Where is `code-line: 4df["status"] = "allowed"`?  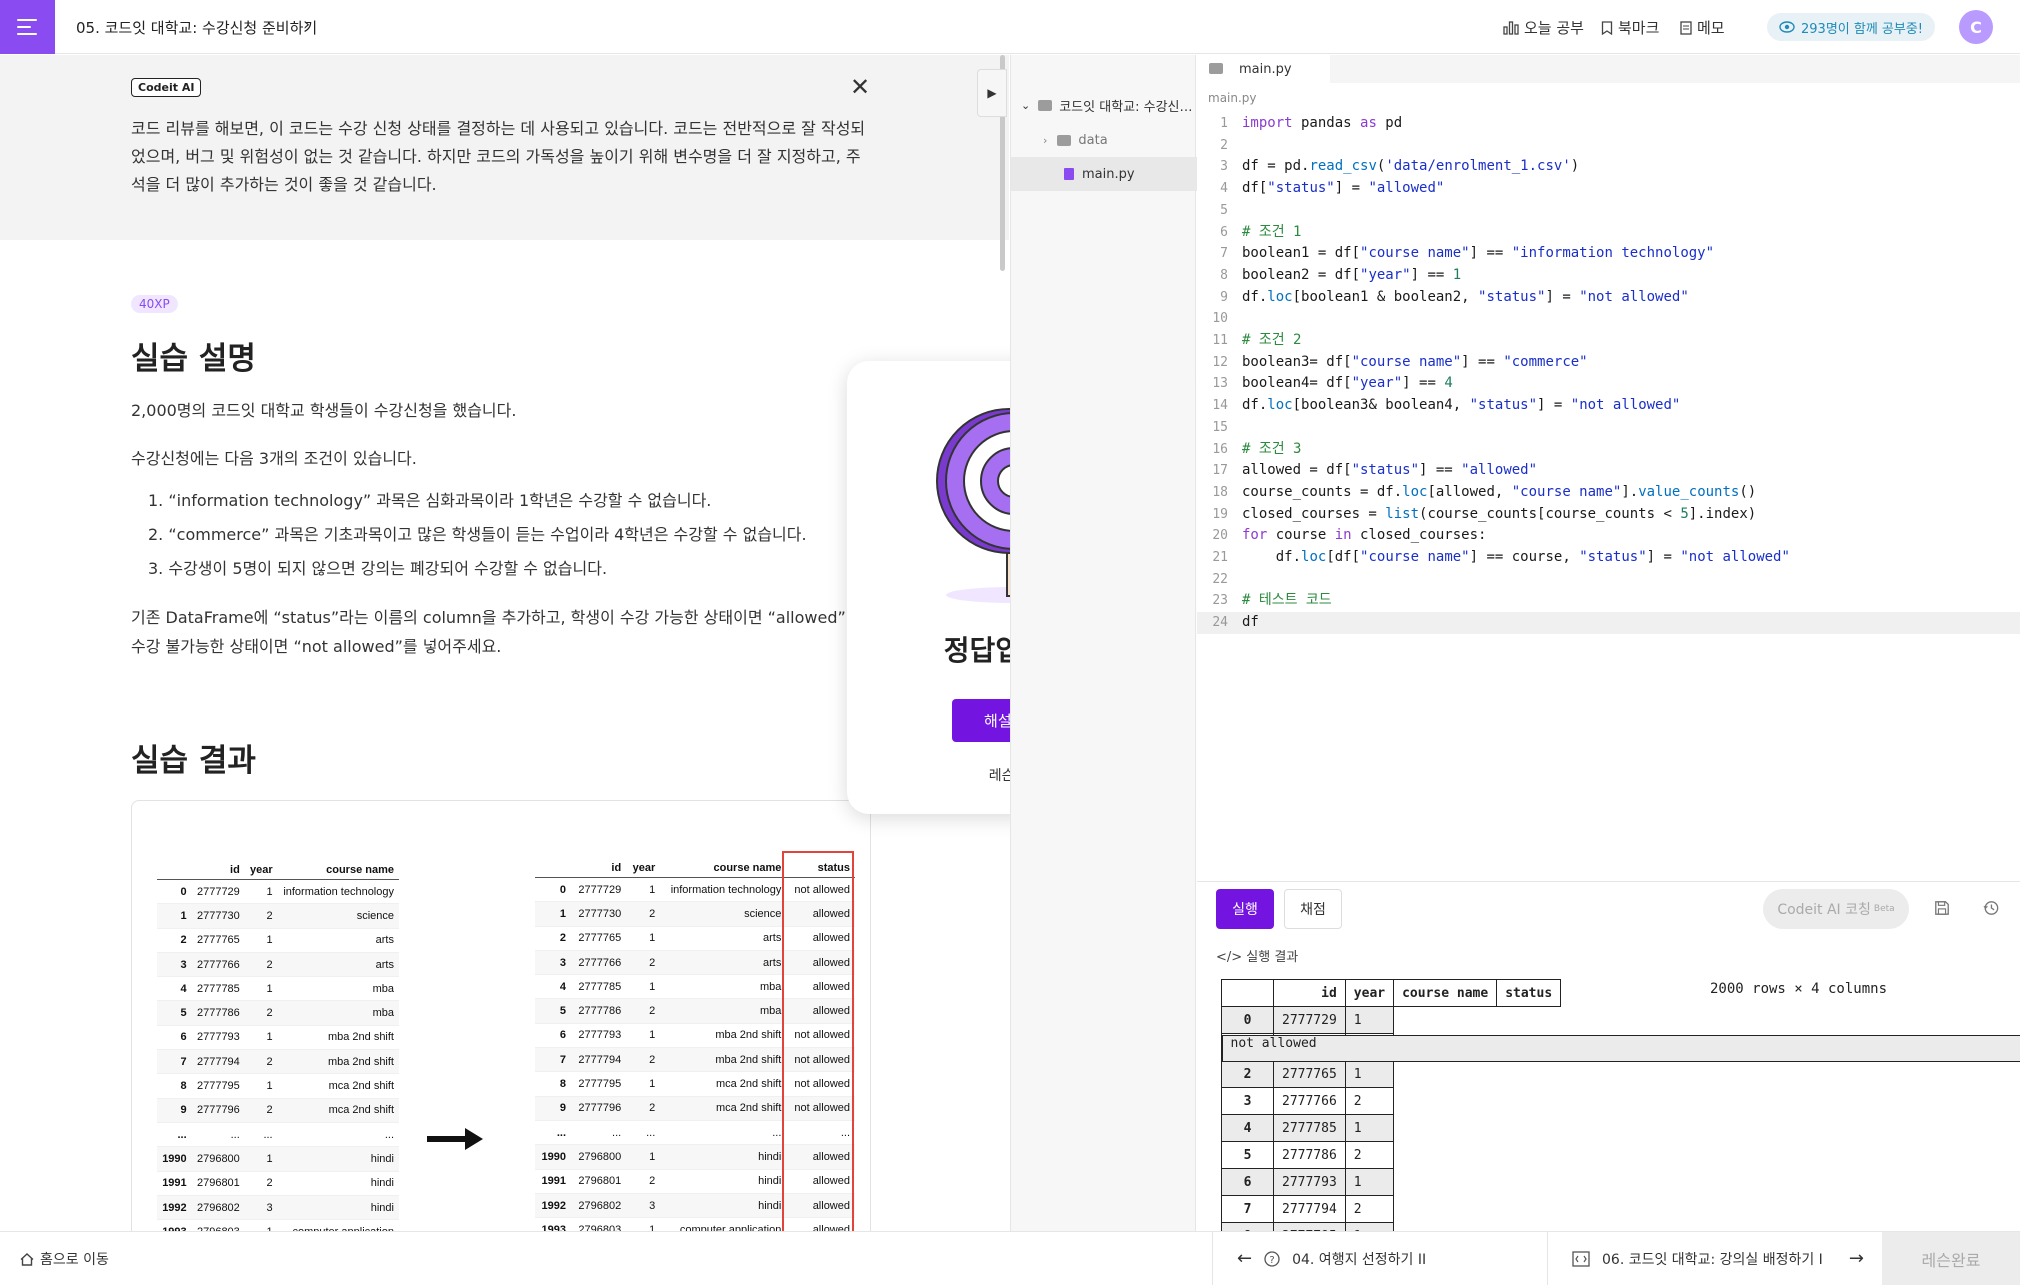
code-line: 4df["status"] = "allowed" is located at coordinates (1608, 189).